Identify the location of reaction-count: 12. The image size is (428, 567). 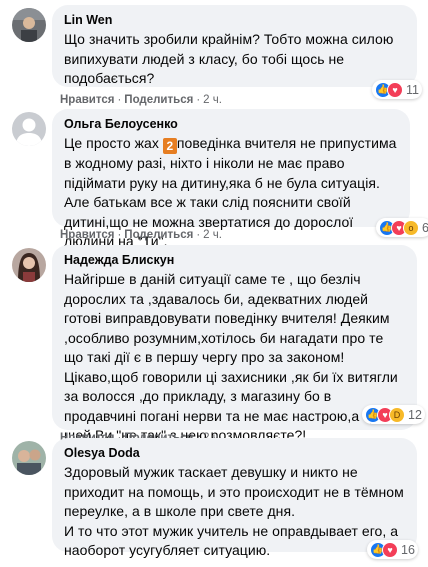
(415, 414).